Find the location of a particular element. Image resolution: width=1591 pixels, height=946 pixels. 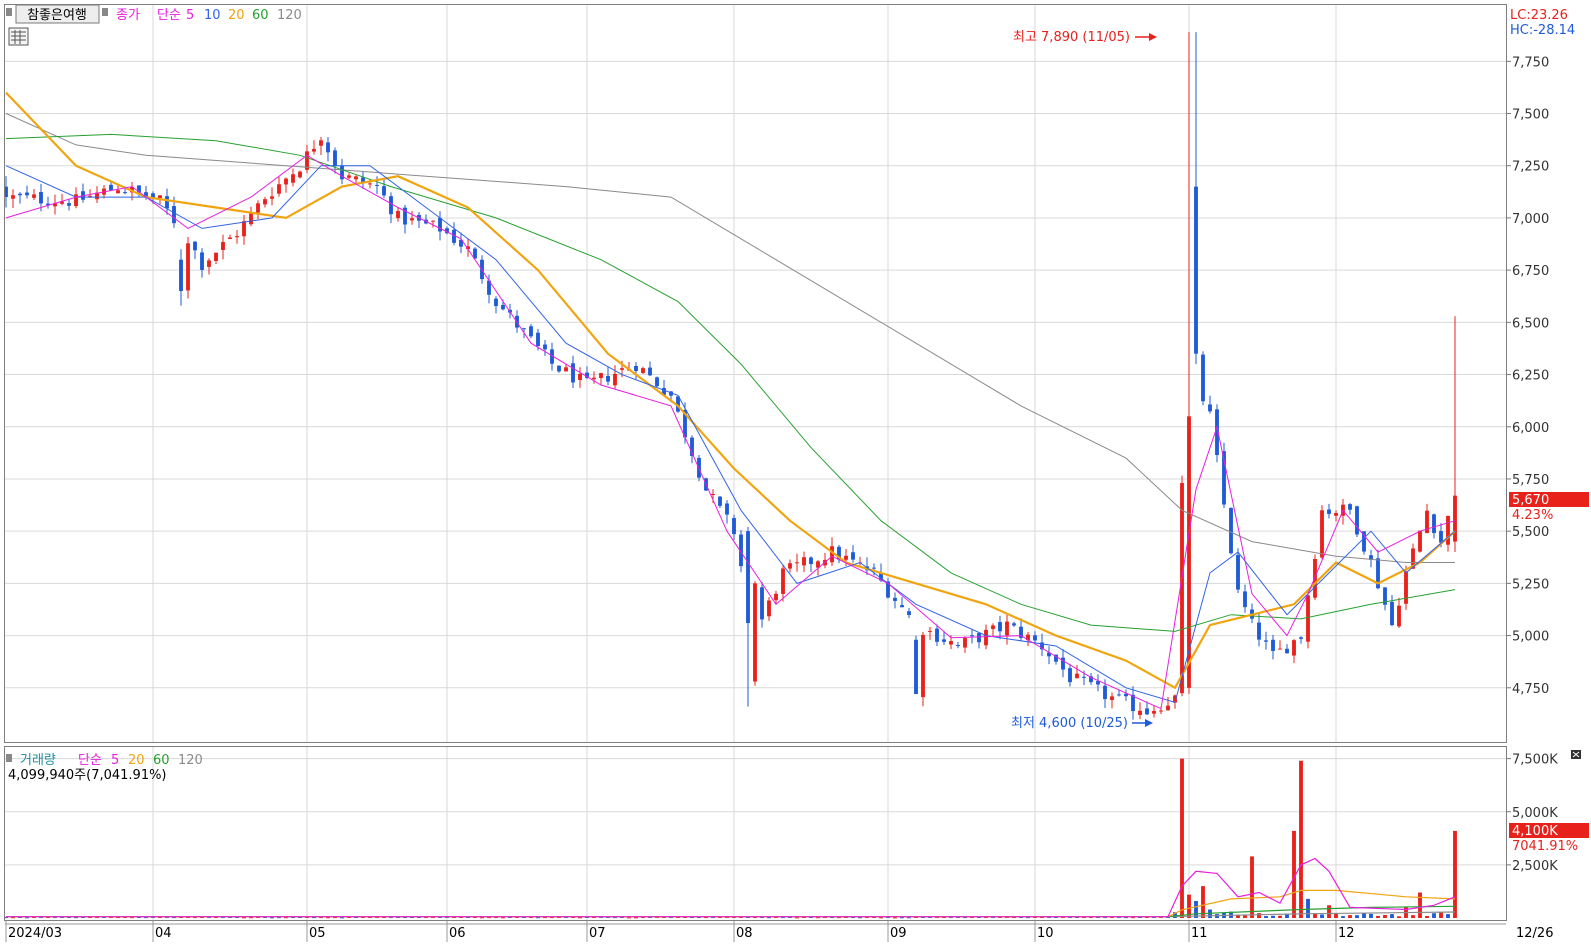

lc-label: LC:23.26 is located at coordinates (1539, 15).